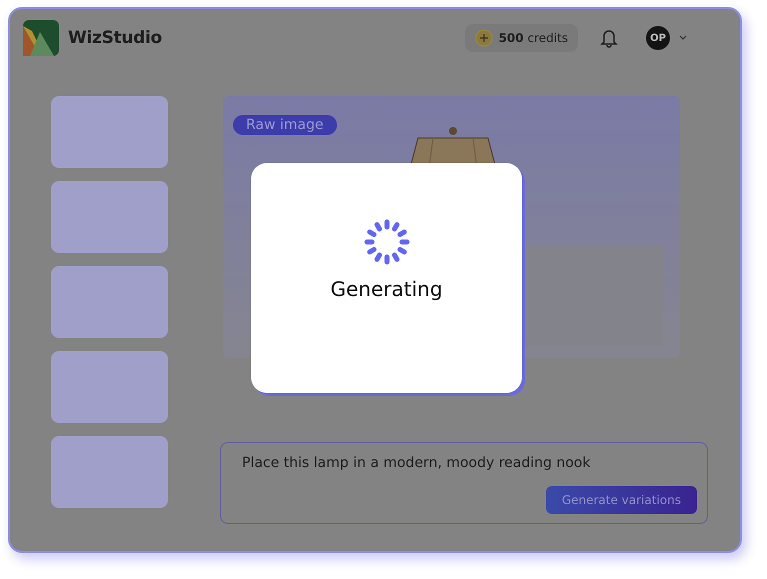 This screenshot has width=767, height=579. Describe the element at coordinates (41, 38) in the screenshot. I see `logo-icon` at that location.